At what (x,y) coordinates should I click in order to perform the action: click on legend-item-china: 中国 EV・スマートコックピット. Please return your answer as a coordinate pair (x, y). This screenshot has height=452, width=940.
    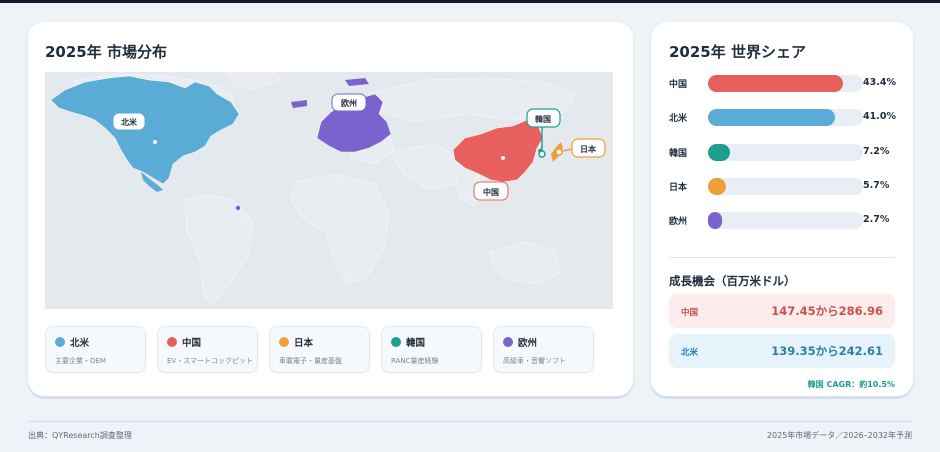
    Looking at the image, I should click on (207, 349).